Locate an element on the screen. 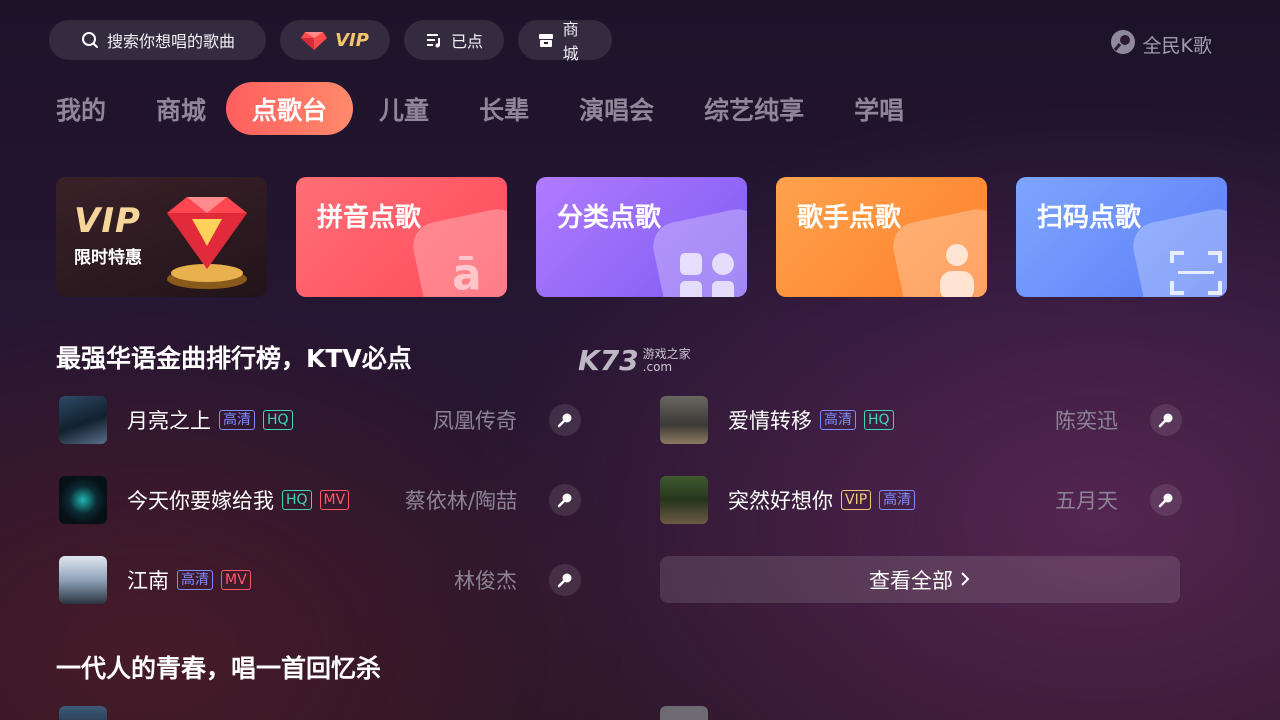  tag-vip: VIP is located at coordinates (856, 500).